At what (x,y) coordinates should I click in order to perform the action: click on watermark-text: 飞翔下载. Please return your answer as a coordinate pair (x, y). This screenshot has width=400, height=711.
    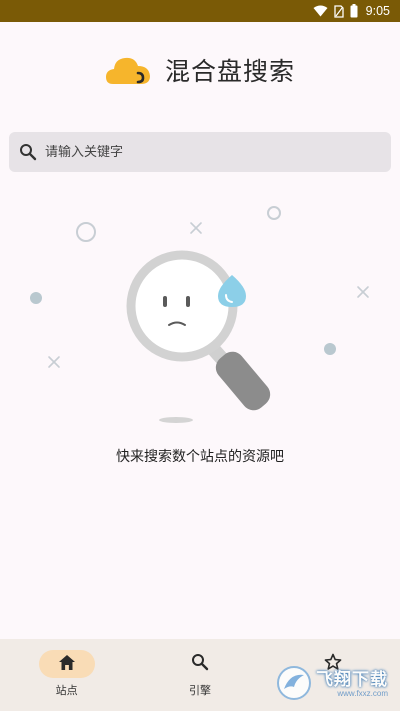
    Looking at the image, I should click on (352, 680).